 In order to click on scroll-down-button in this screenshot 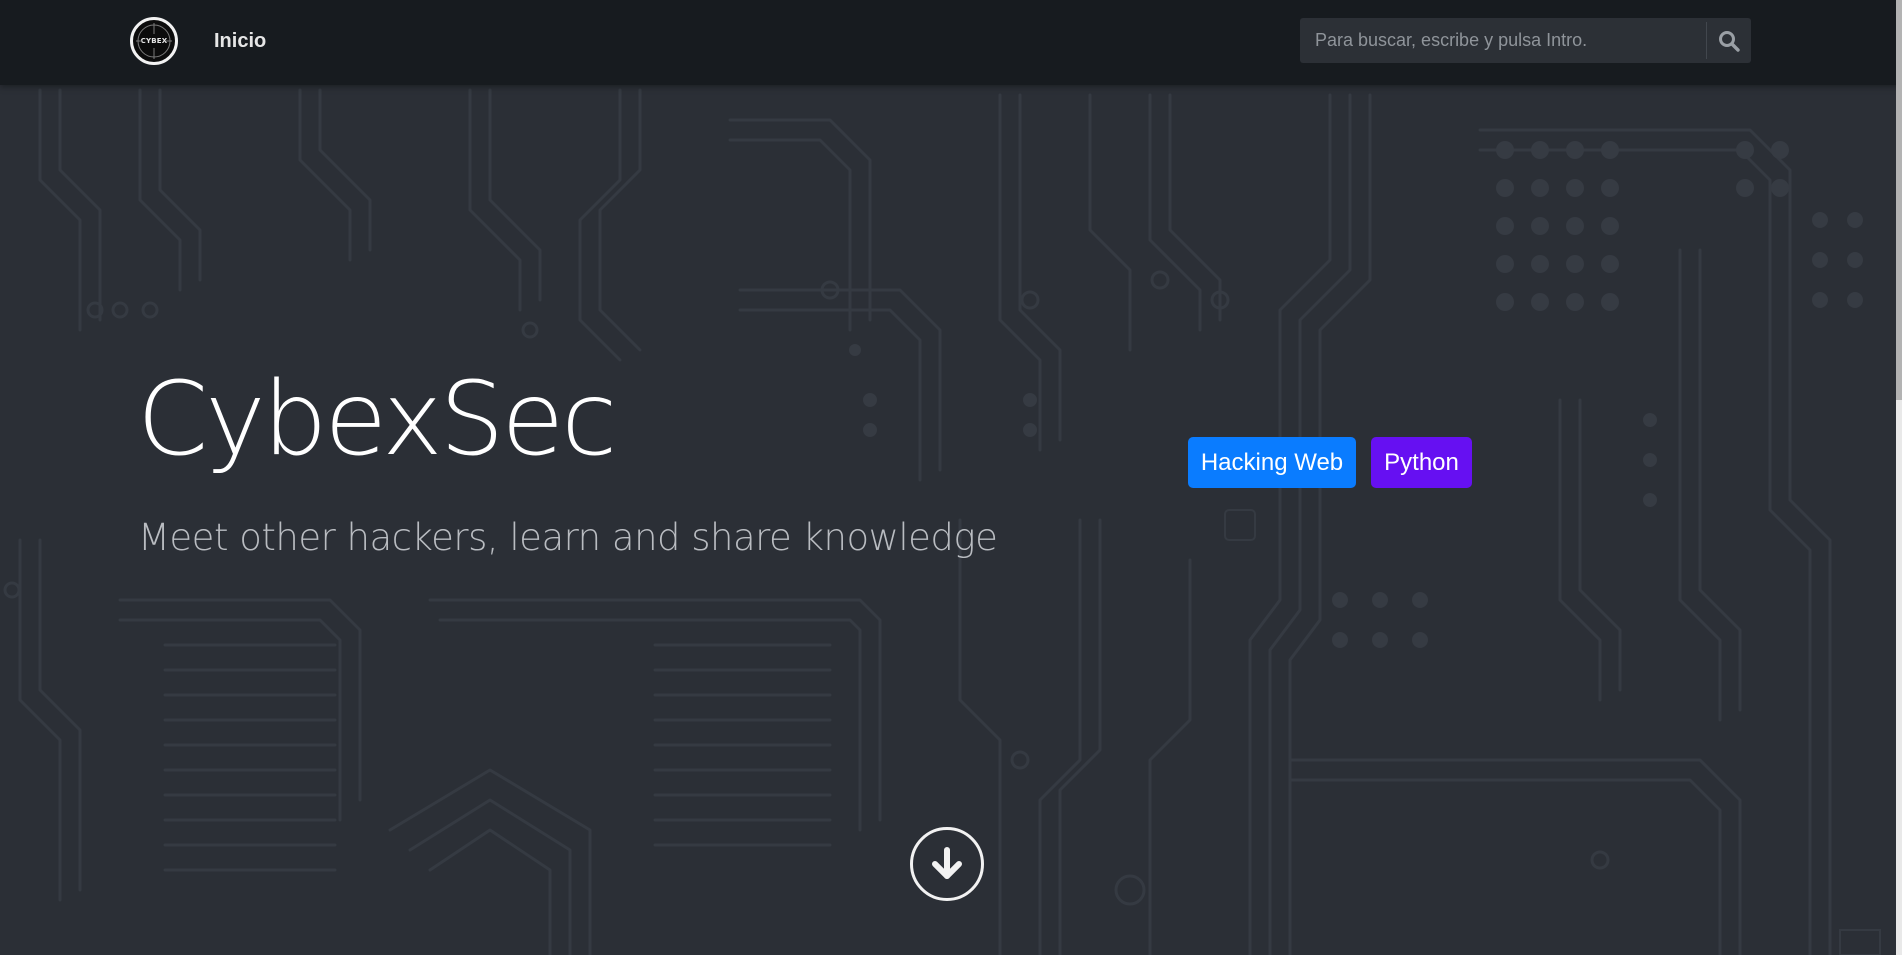, I will do `click(947, 864)`.